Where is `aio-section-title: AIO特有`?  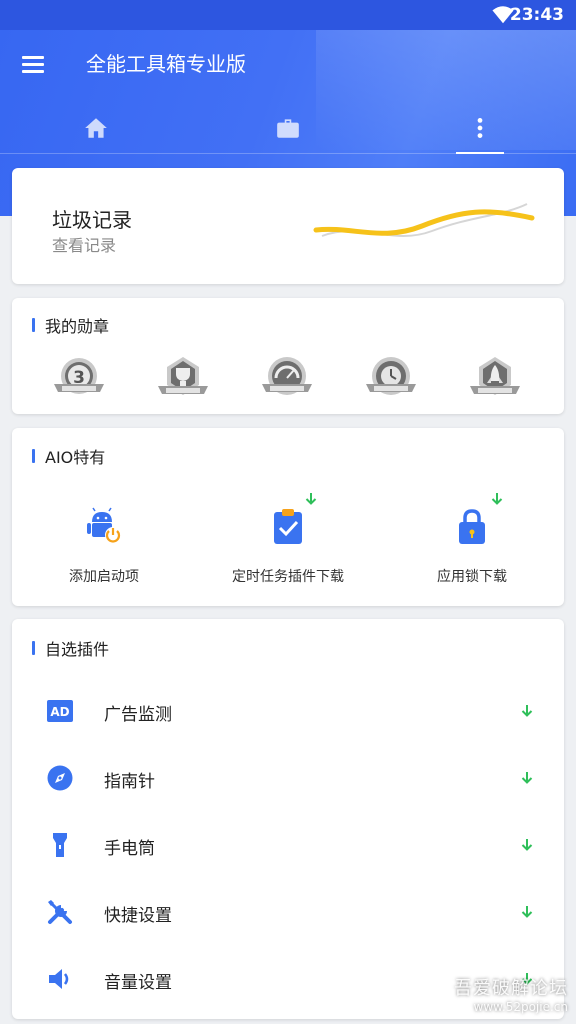
aio-section-title: AIO特有 is located at coordinates (75, 457).